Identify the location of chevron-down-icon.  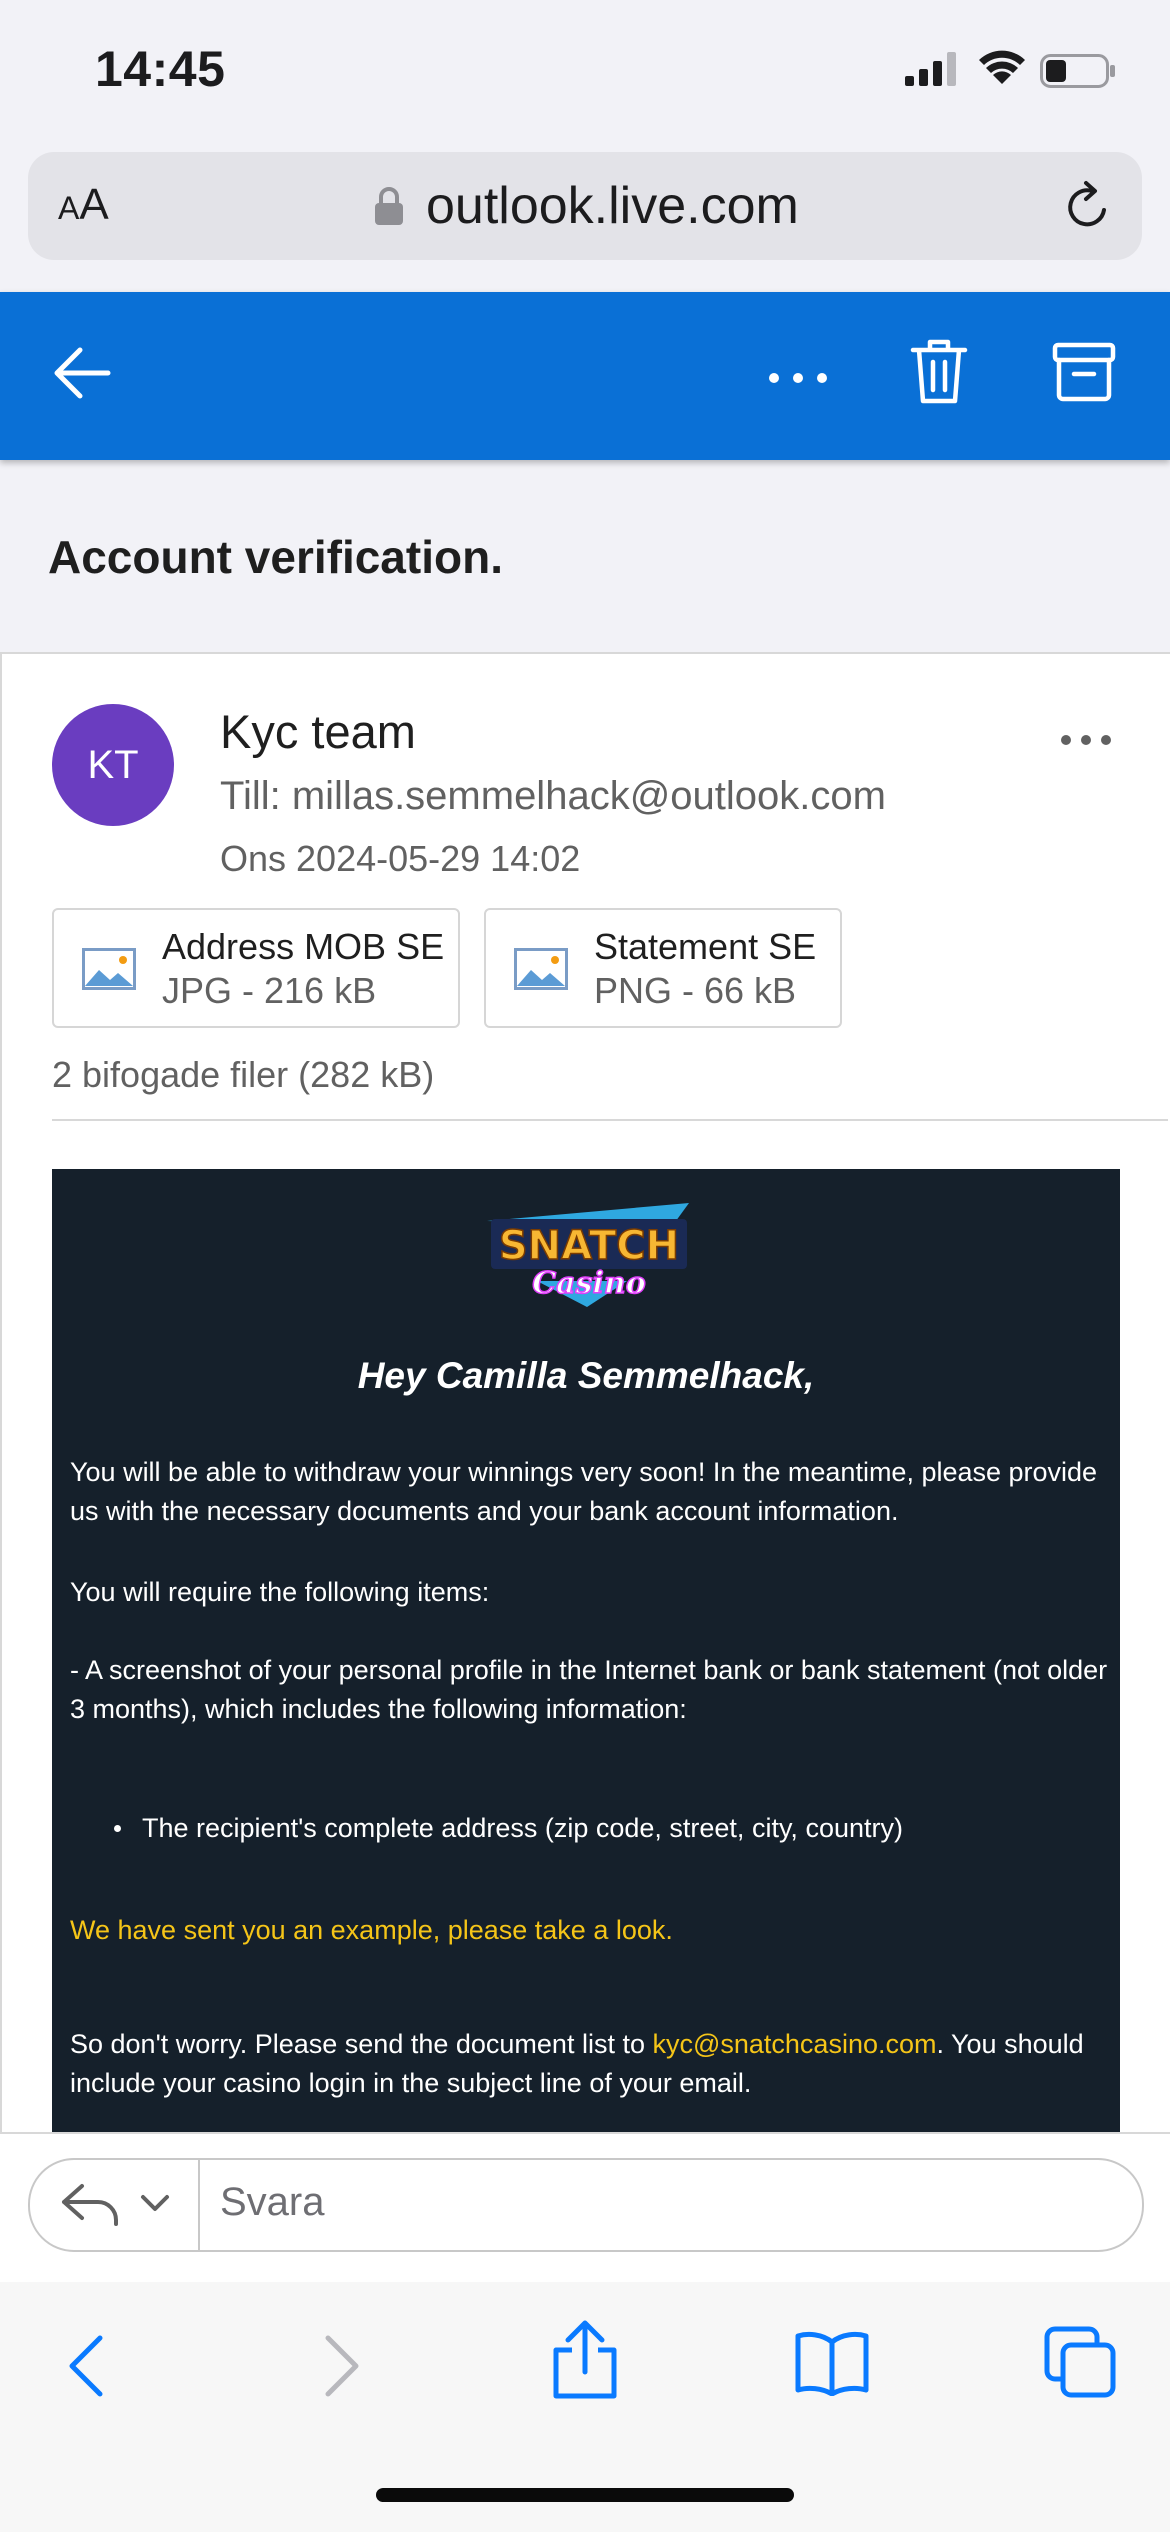
(155, 2203).